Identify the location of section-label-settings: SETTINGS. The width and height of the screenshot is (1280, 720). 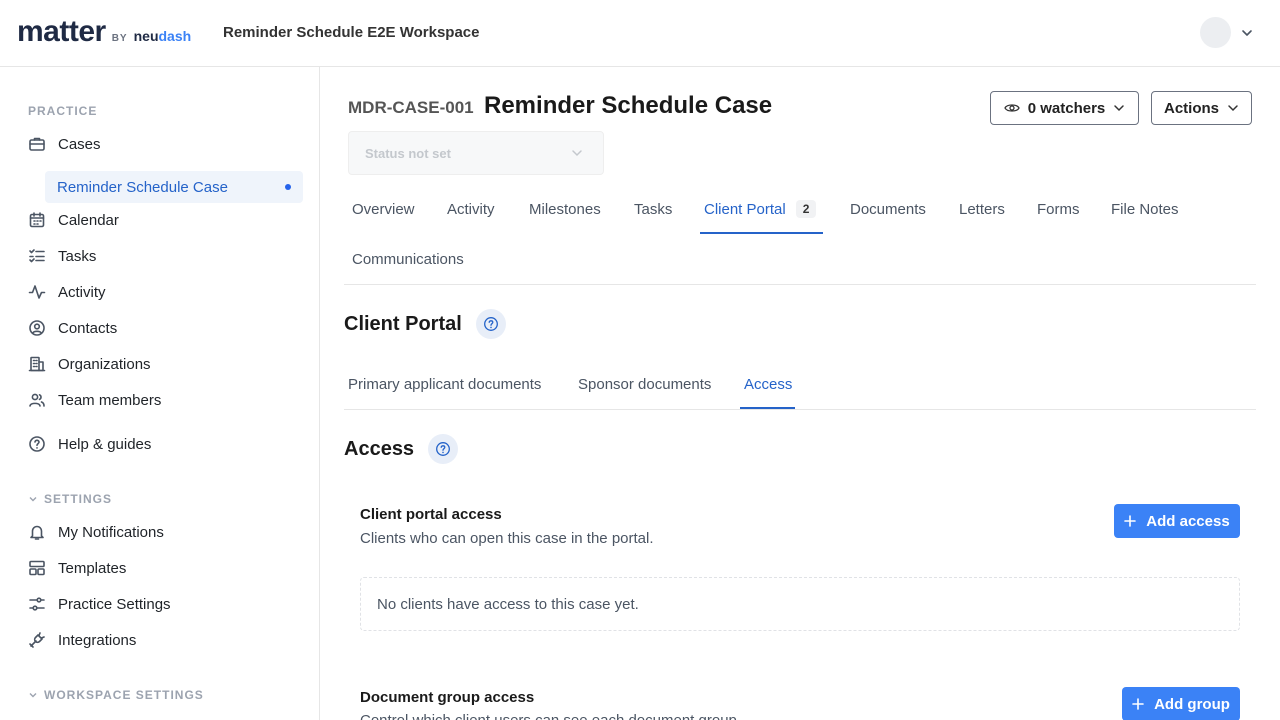
(70, 499).